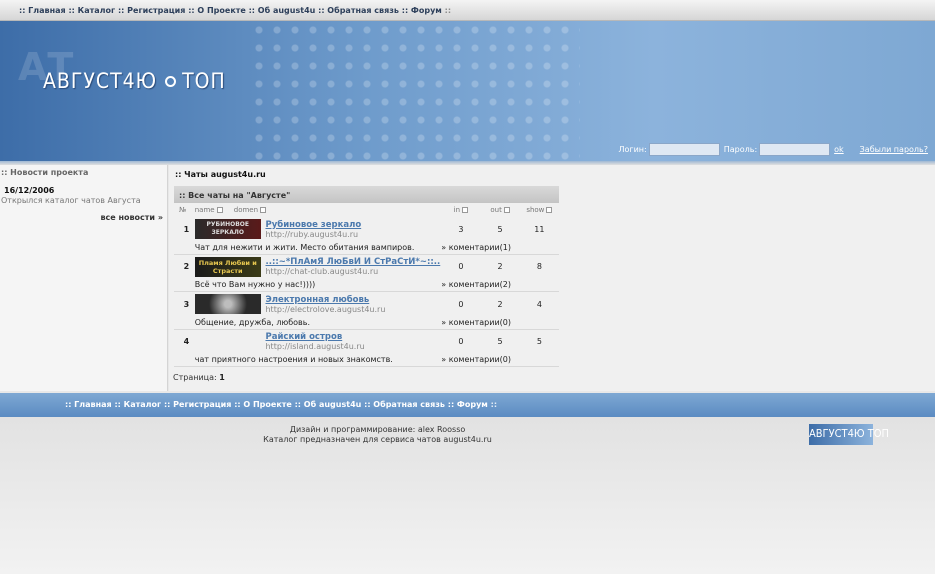 This screenshot has width=935, height=574. I want to click on footnav-item: :: Каталог, so click(137, 404).